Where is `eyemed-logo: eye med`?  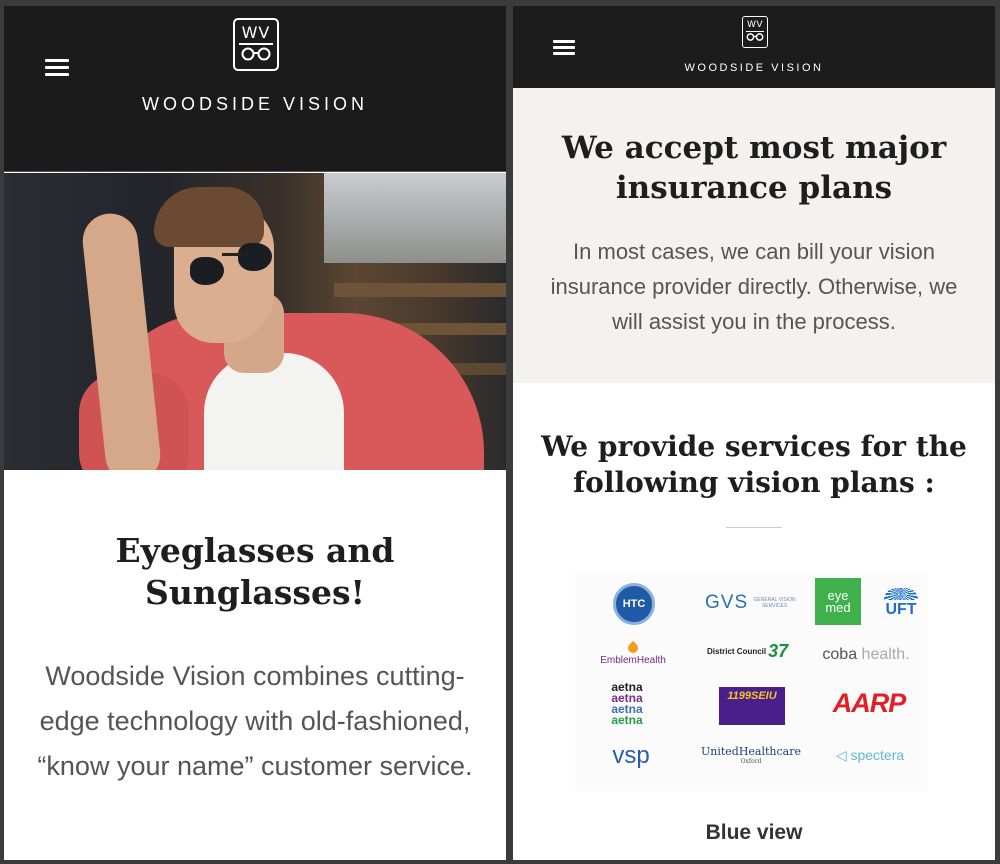
eyemed-logo: eye med is located at coordinates (838, 601).